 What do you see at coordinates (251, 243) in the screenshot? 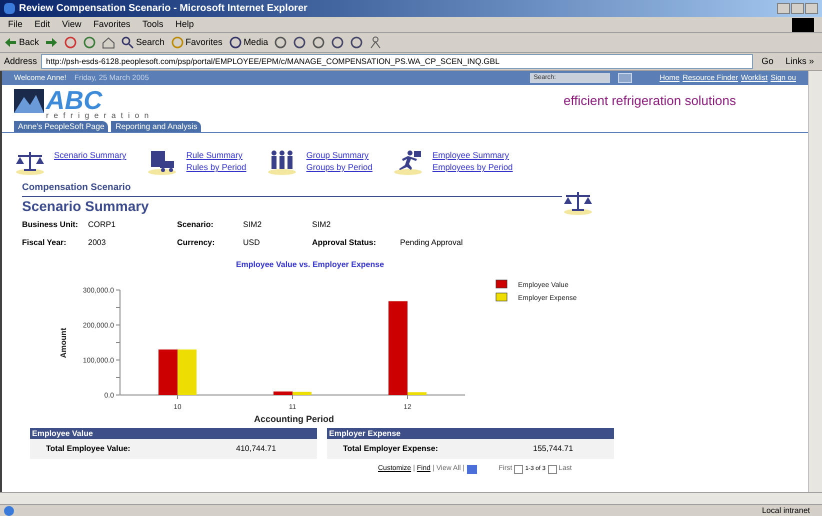
I see `field-value: USD` at bounding box center [251, 243].